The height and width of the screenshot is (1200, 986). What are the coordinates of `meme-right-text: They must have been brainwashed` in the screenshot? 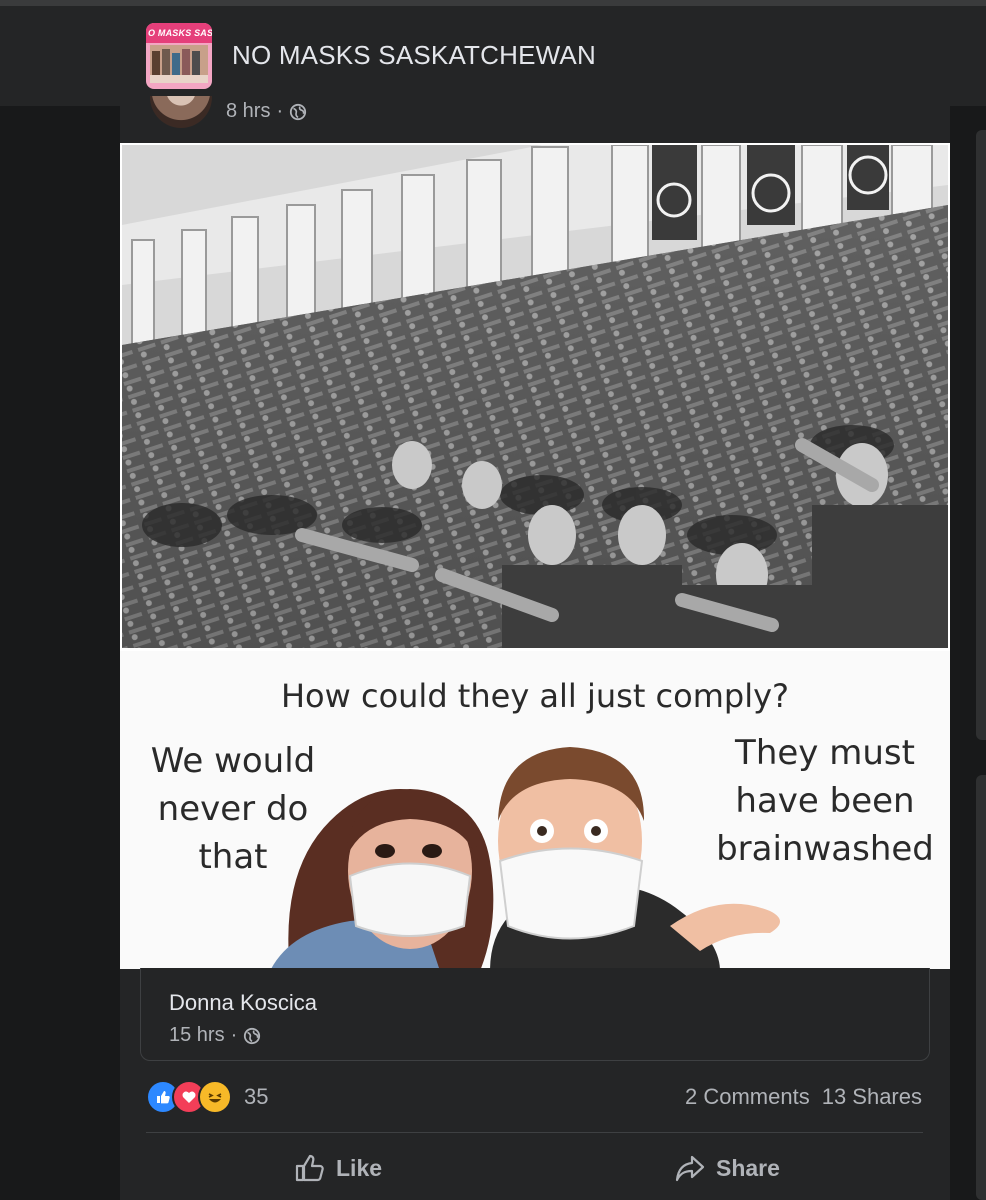 It's located at (825, 801).